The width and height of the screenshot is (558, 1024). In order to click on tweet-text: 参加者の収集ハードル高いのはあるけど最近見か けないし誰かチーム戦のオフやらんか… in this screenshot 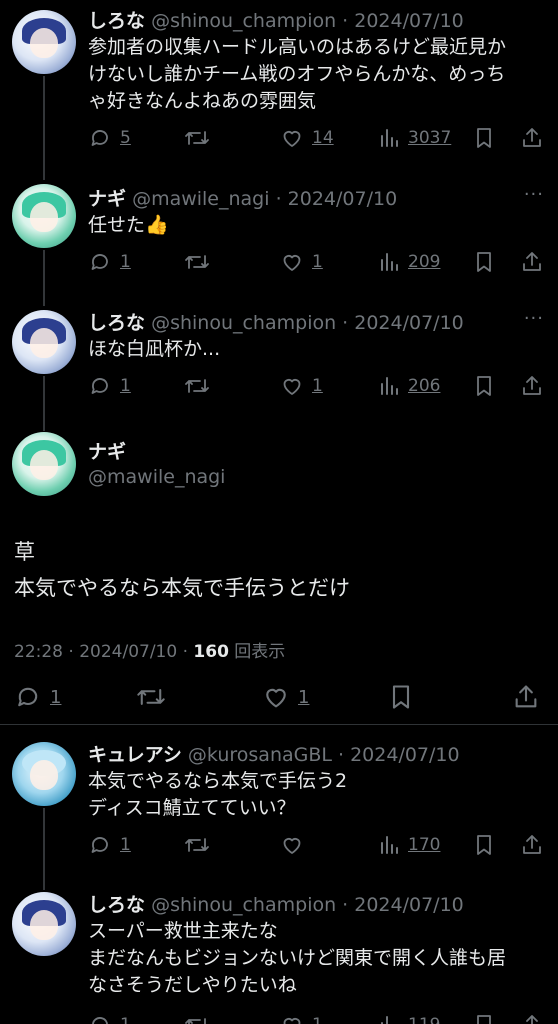, I will do `click(297, 74)`.